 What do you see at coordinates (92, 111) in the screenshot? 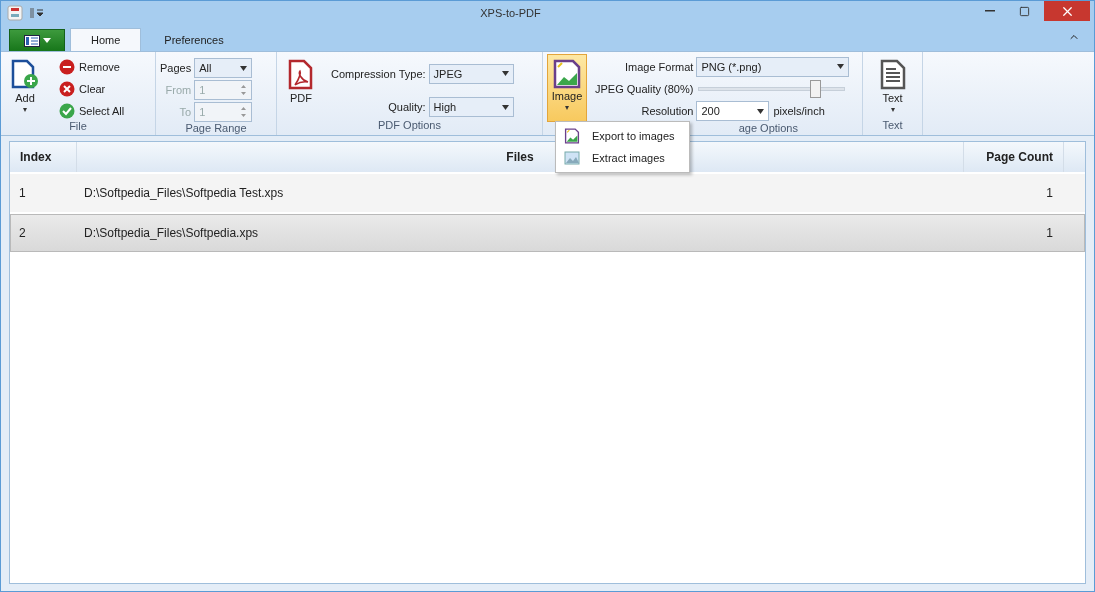
I see `ribbon-button: Select All` at bounding box center [92, 111].